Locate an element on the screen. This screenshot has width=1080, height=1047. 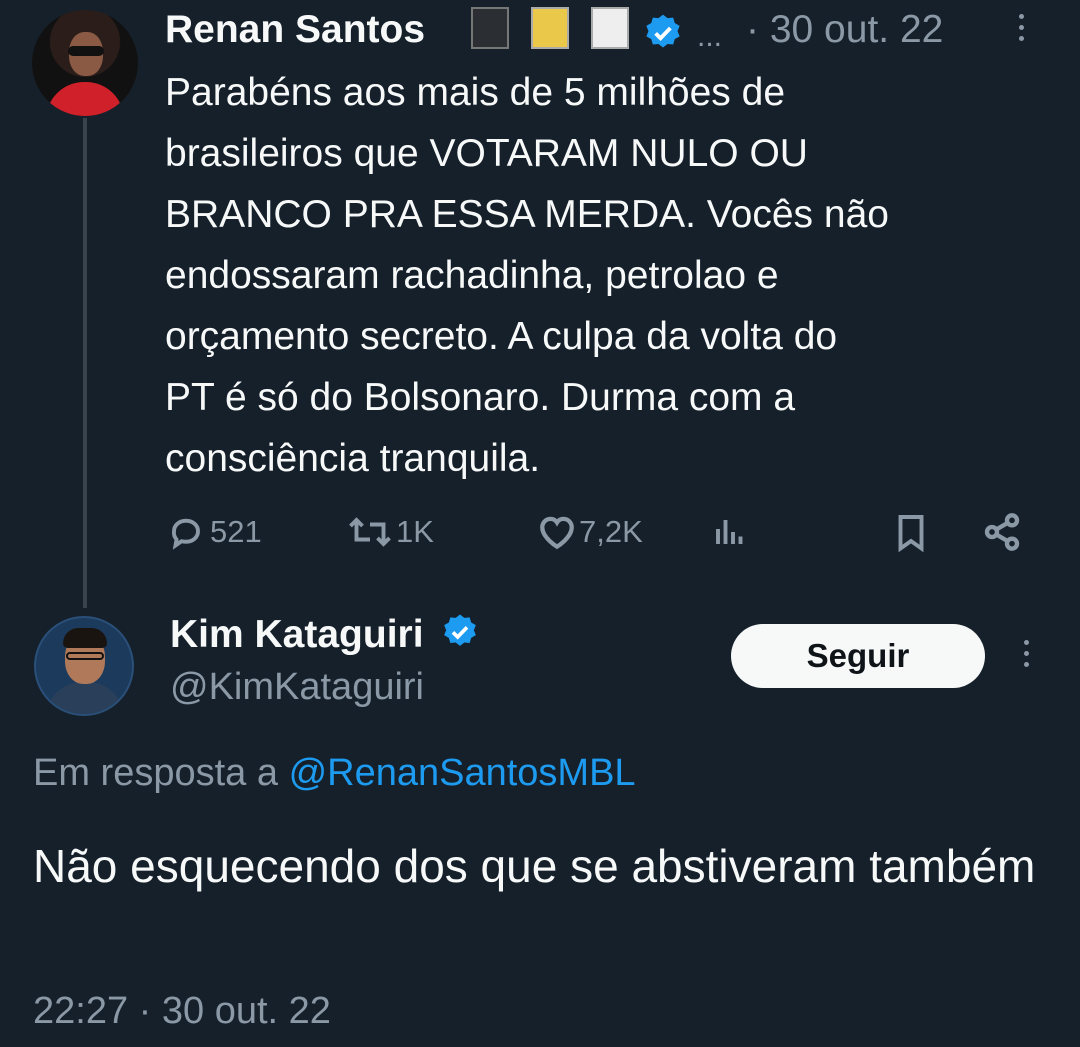
reply-context: Em resposta a @RenanSantosMBL is located at coordinates (334, 773).